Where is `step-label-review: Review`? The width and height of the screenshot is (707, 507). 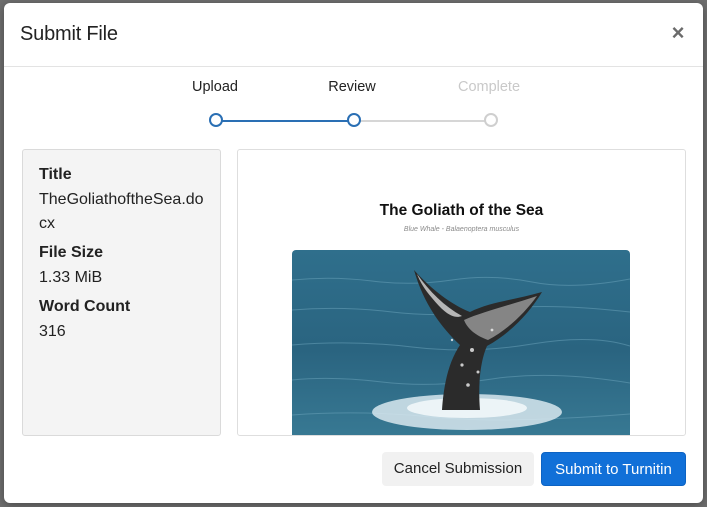
step-label-review: Review is located at coordinates (352, 87).